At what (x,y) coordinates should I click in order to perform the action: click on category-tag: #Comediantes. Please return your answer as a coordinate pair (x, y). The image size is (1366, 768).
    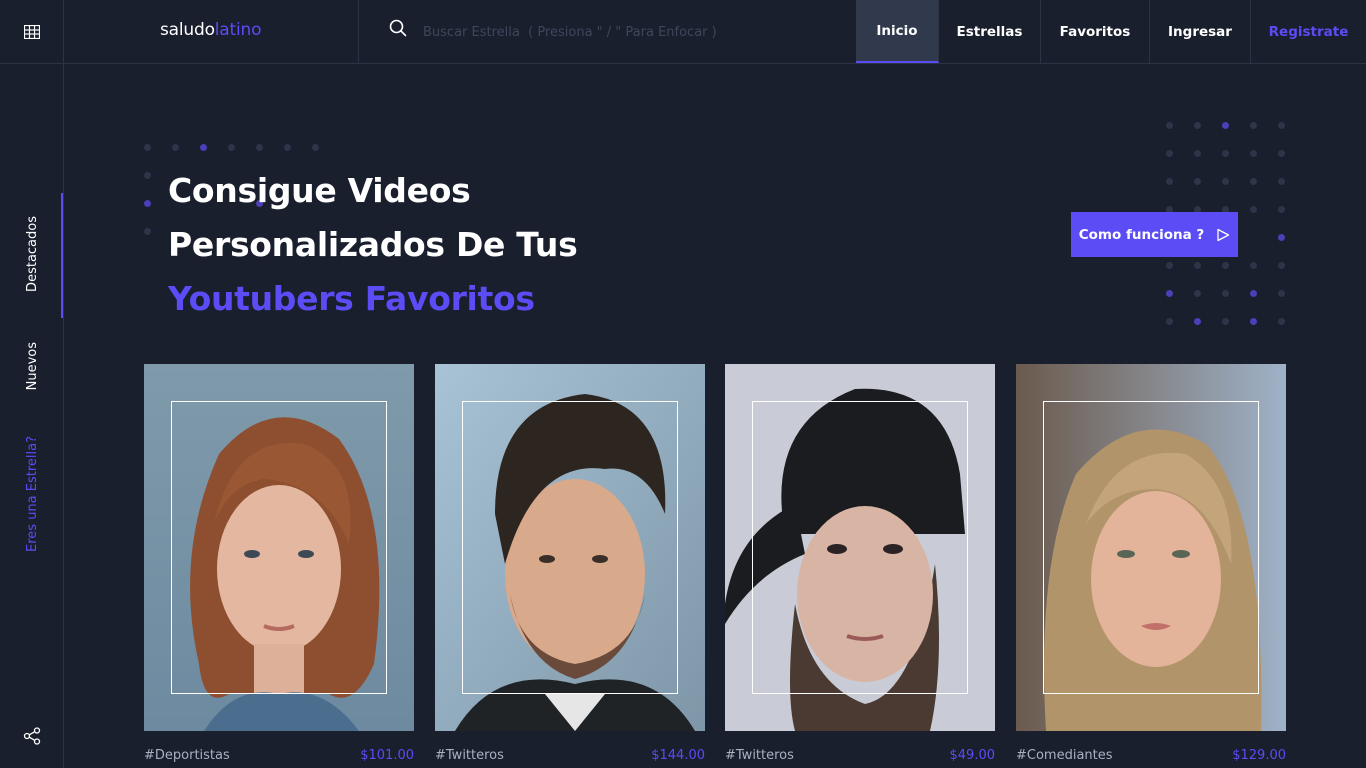
    Looking at the image, I should click on (1064, 755).